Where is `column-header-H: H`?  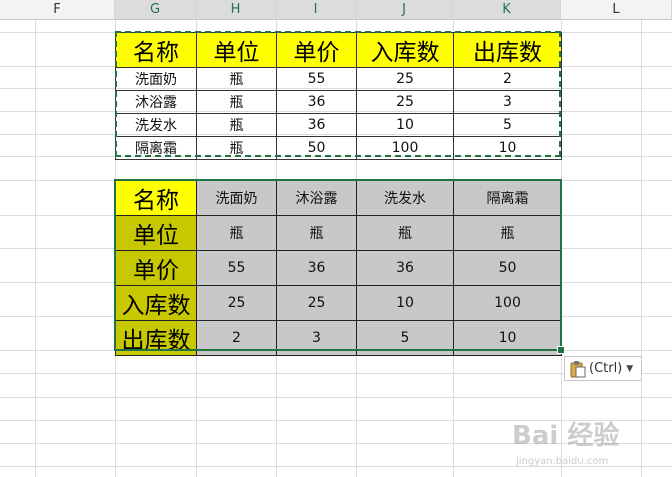 column-header-H: H is located at coordinates (236, 10).